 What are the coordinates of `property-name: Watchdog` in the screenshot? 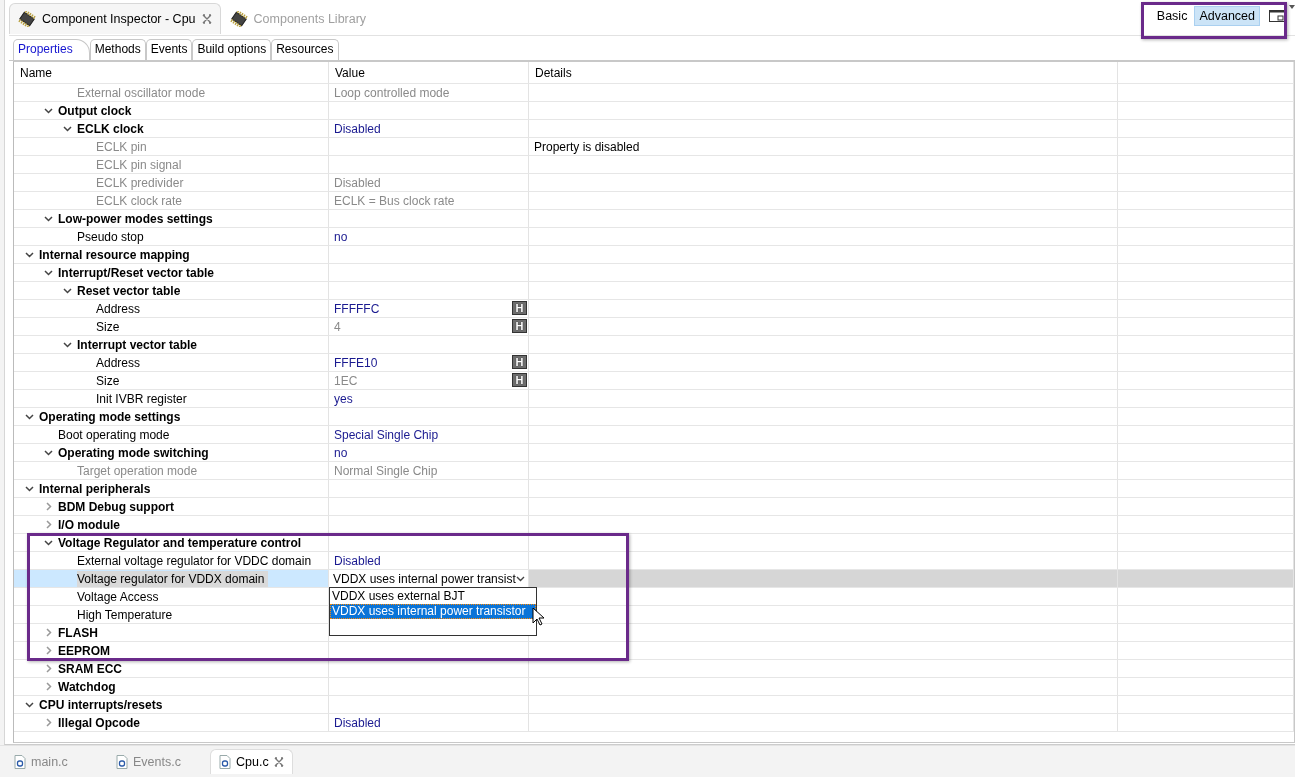 It's located at (87, 686).